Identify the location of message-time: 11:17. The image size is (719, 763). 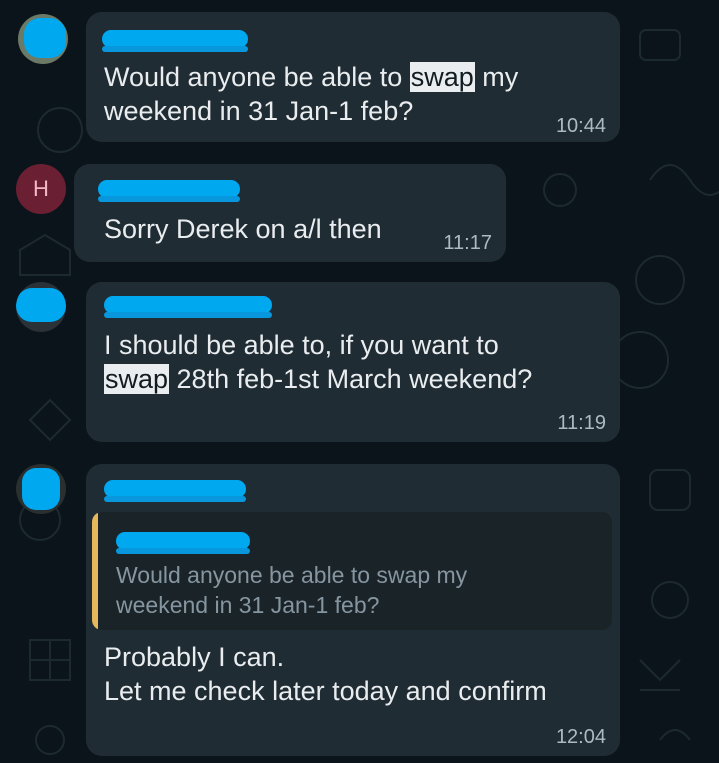
(467, 243).